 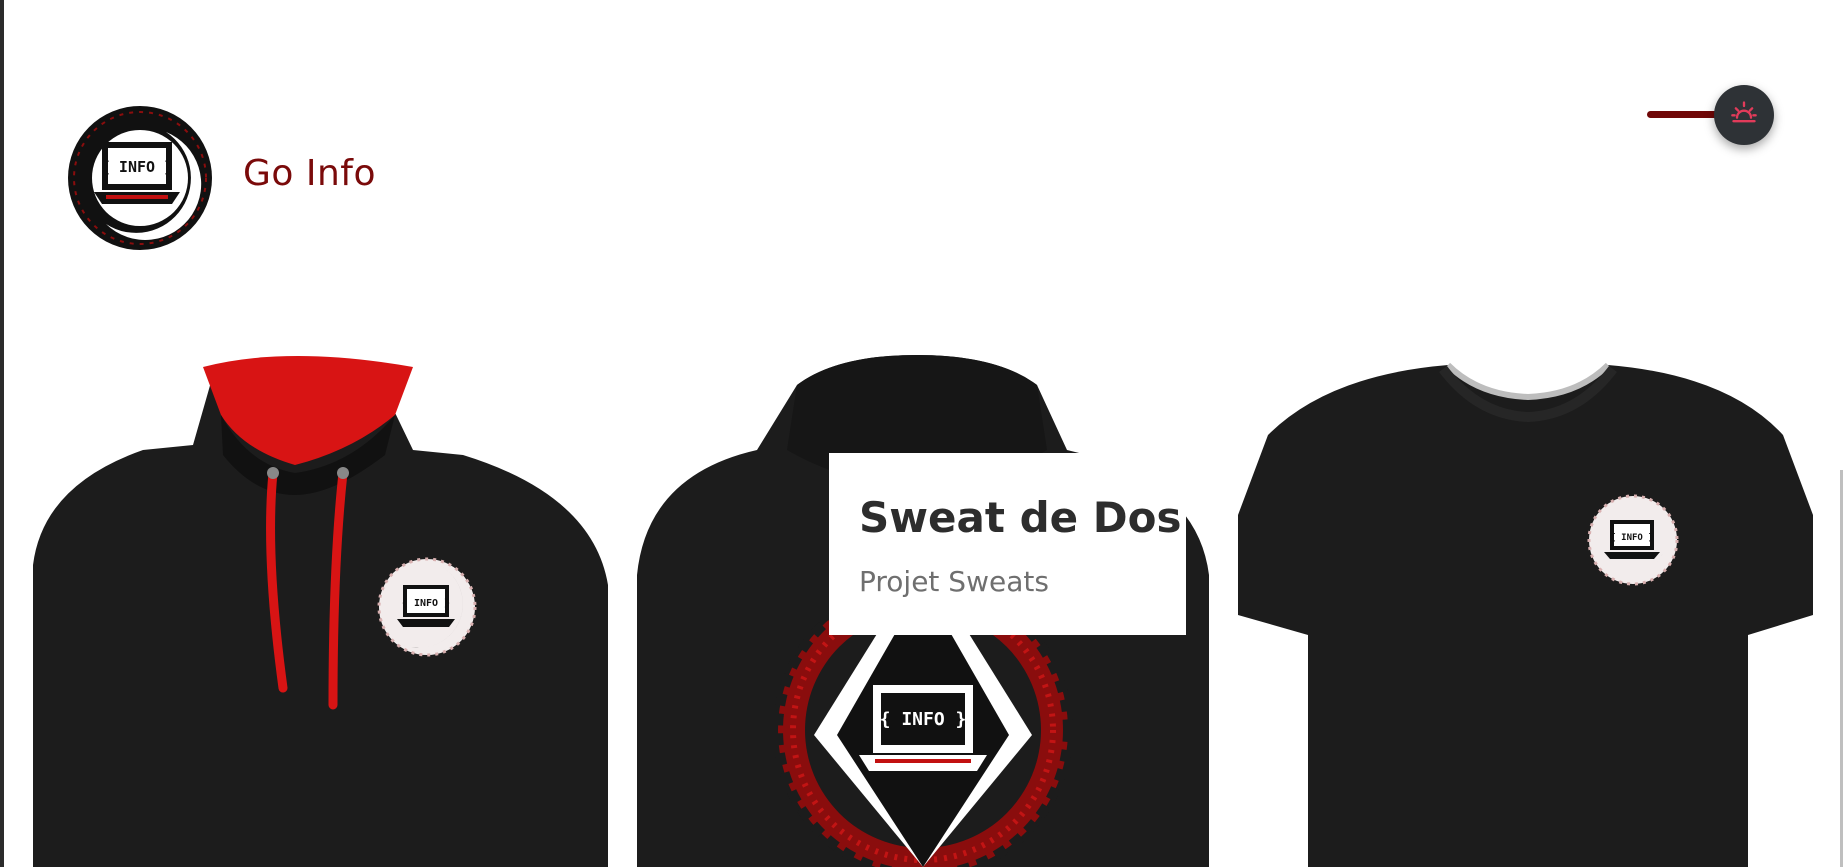 What do you see at coordinates (954, 581) in the screenshot?
I see `product-subtitle: Projet Sweats` at bounding box center [954, 581].